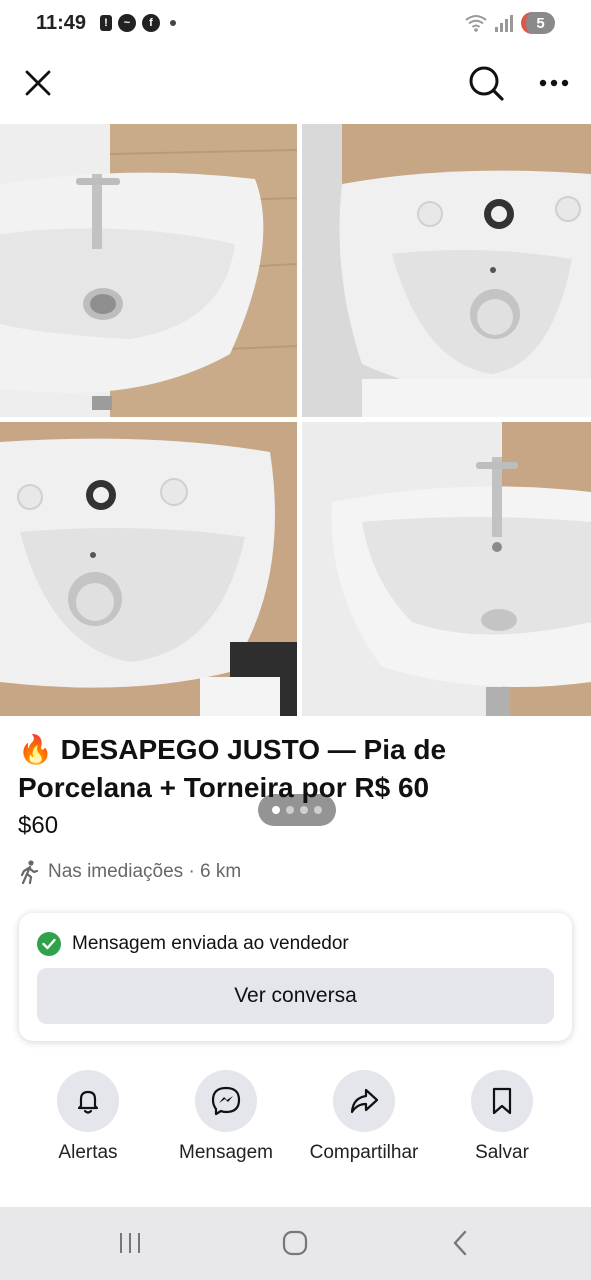 The width and height of the screenshot is (591, 1280). I want to click on share-action: Compartilhar, so click(364, 1117).